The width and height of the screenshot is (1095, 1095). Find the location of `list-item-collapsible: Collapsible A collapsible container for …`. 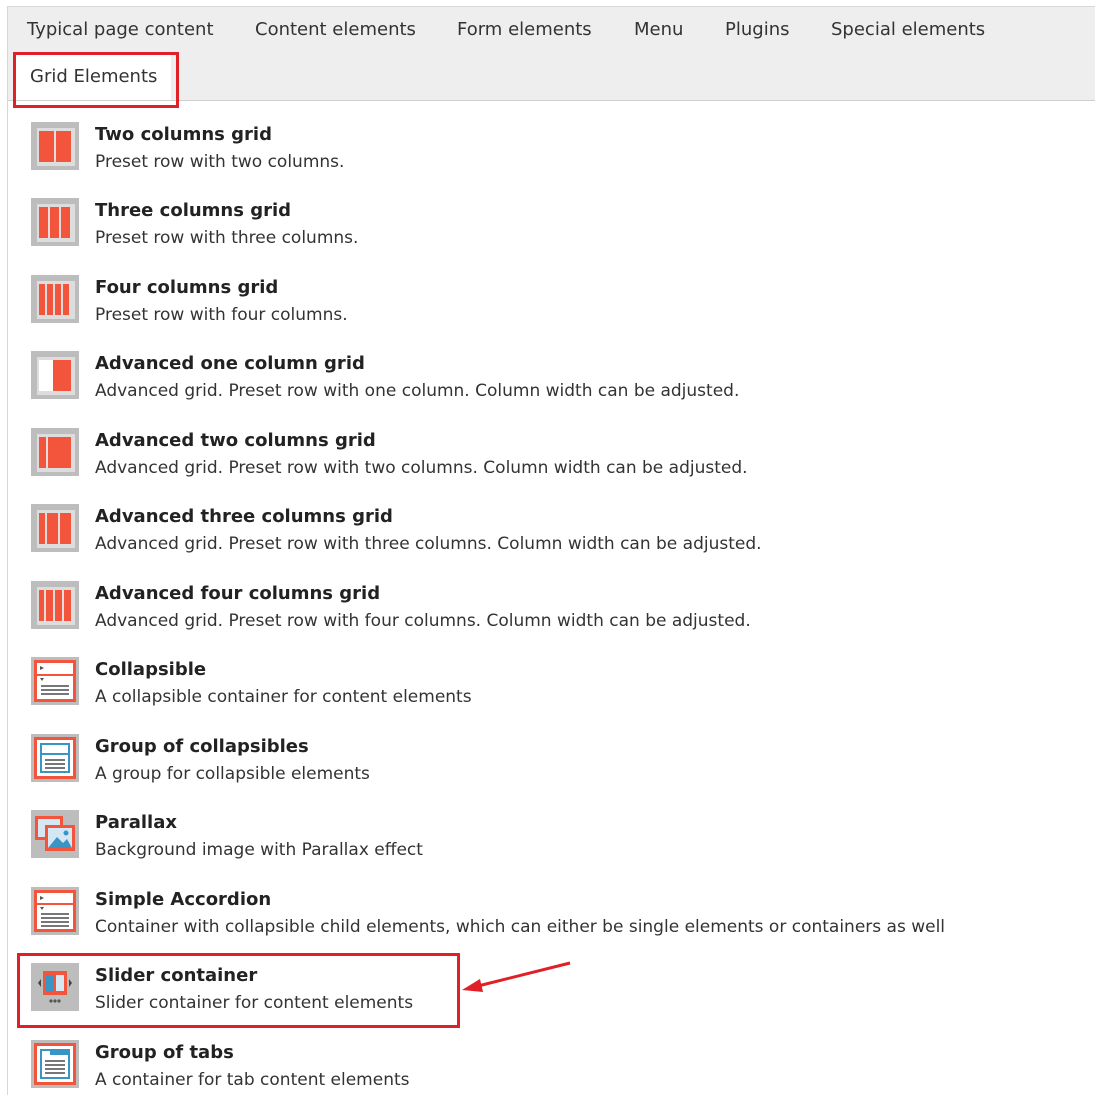

list-item-collapsible: Collapsible A collapsible container for … is located at coordinates (548, 674).